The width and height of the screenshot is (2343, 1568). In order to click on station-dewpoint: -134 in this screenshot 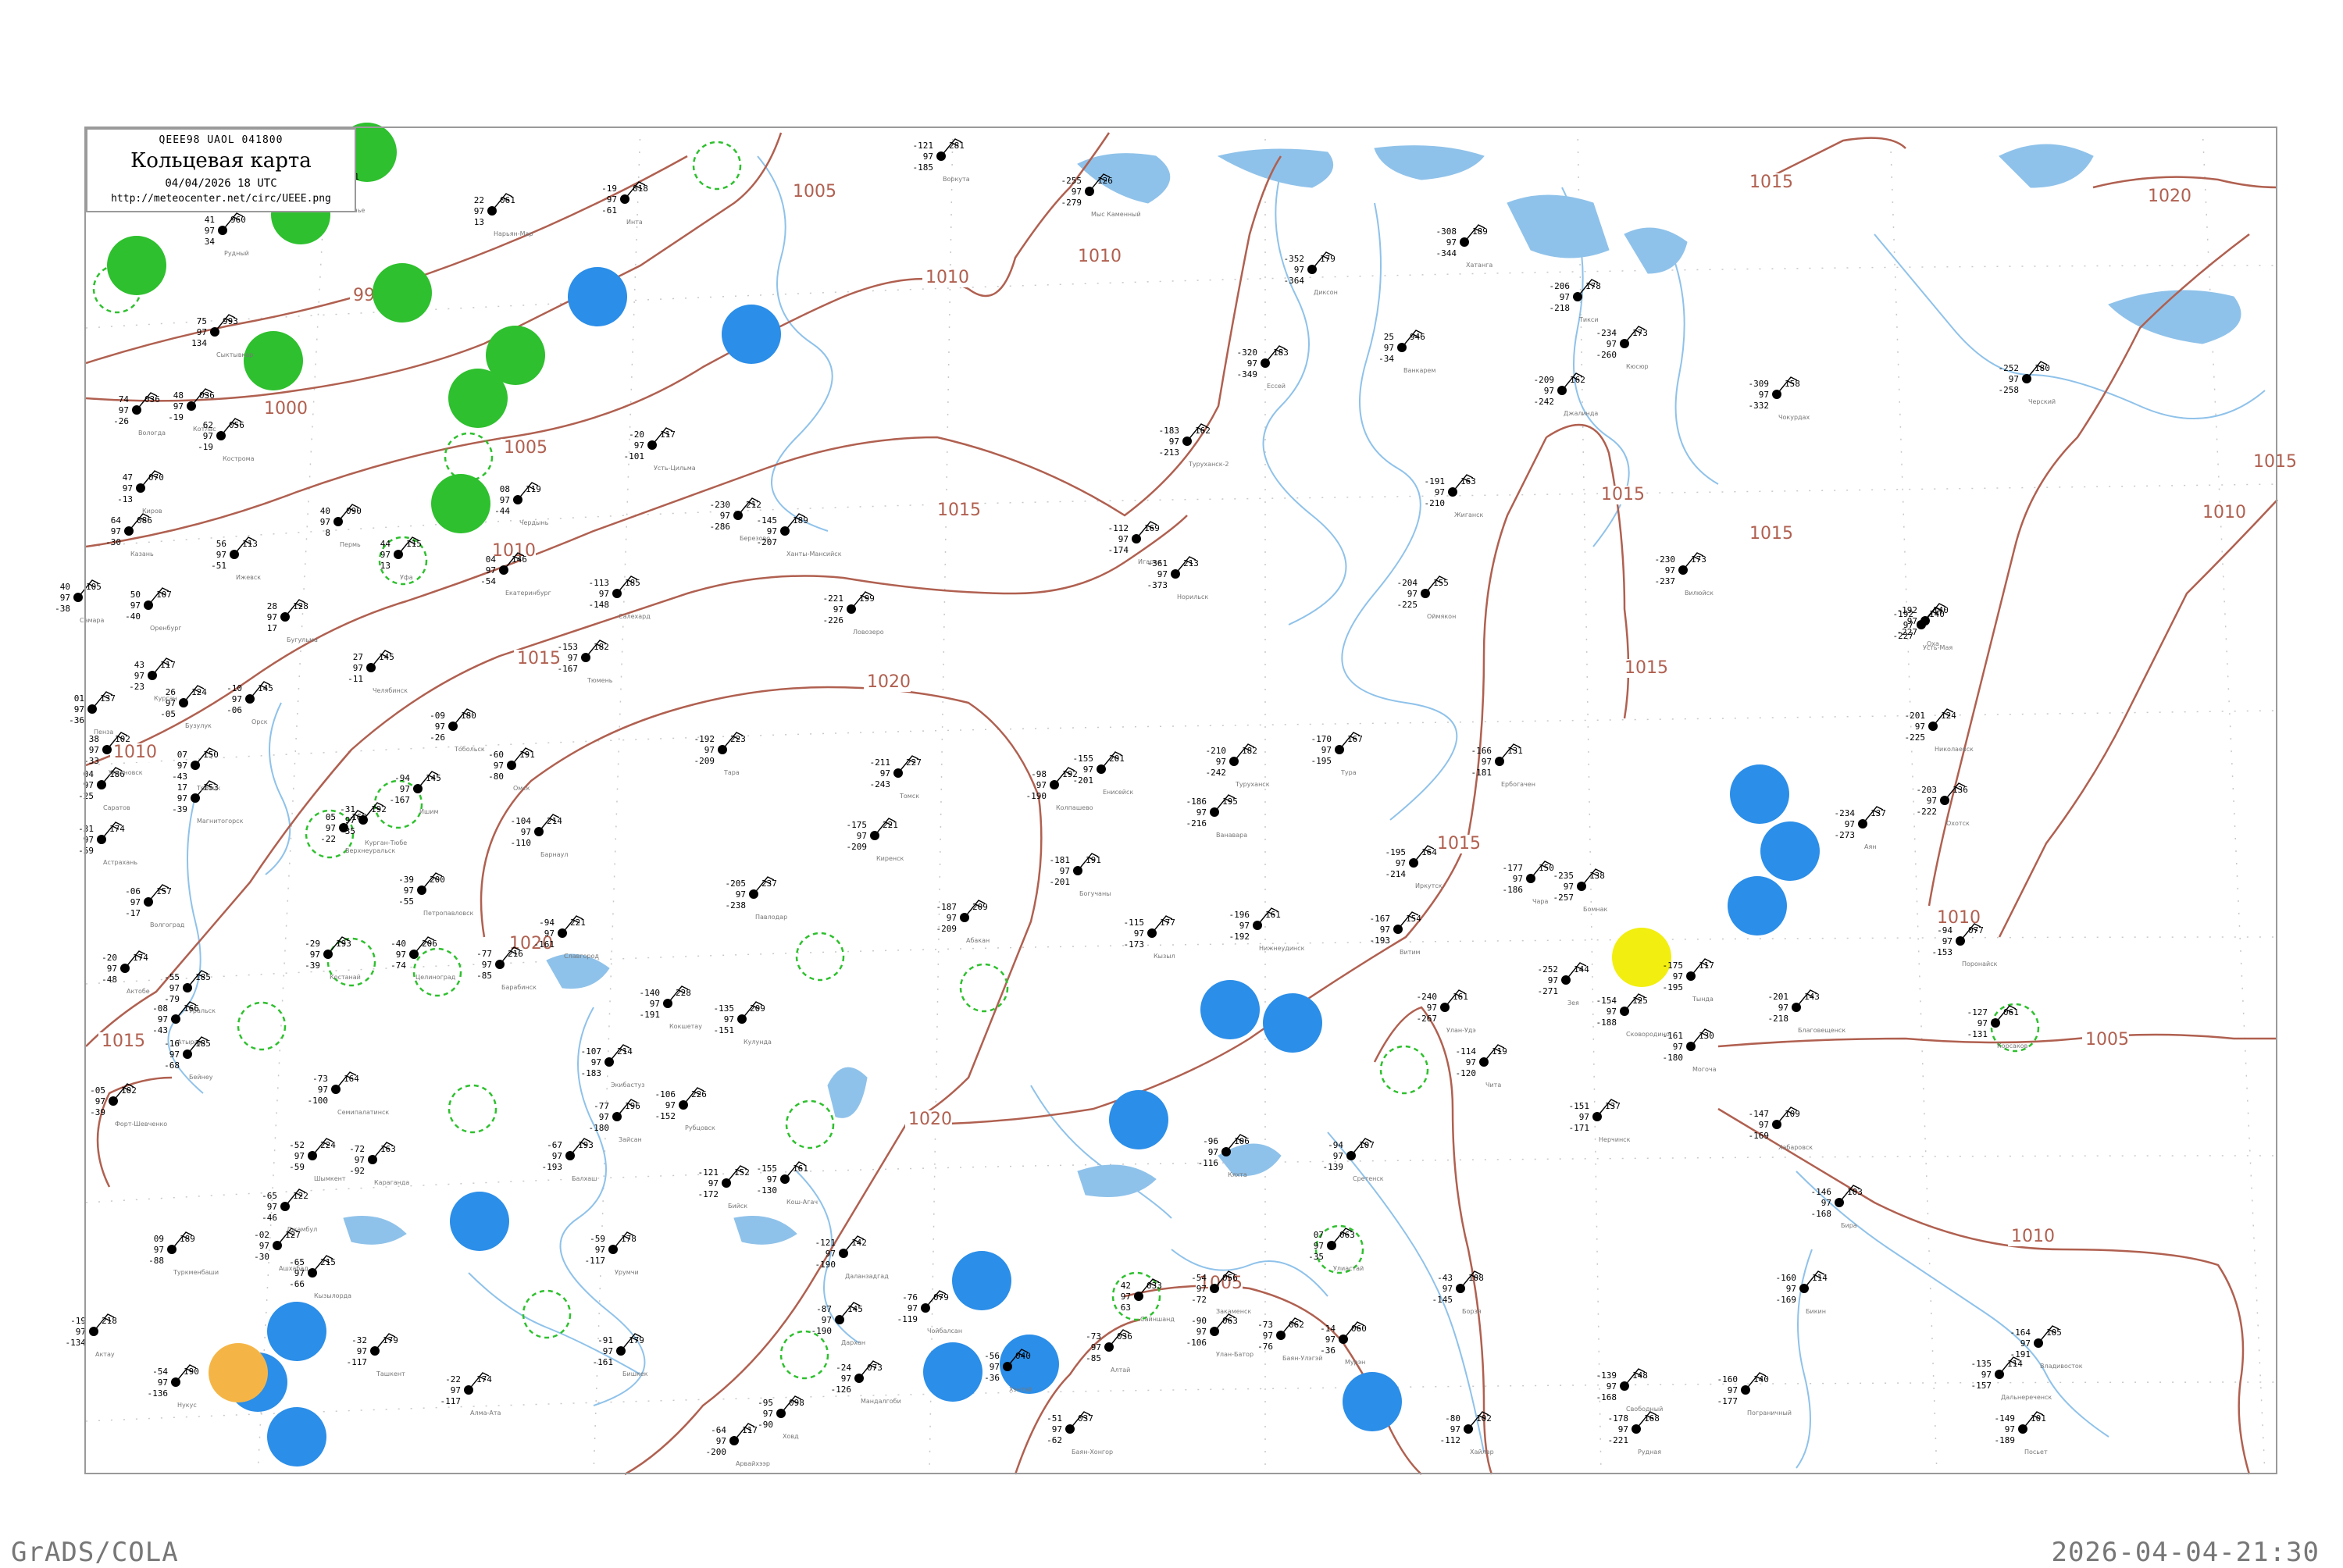, I will do `click(76, 1343)`.